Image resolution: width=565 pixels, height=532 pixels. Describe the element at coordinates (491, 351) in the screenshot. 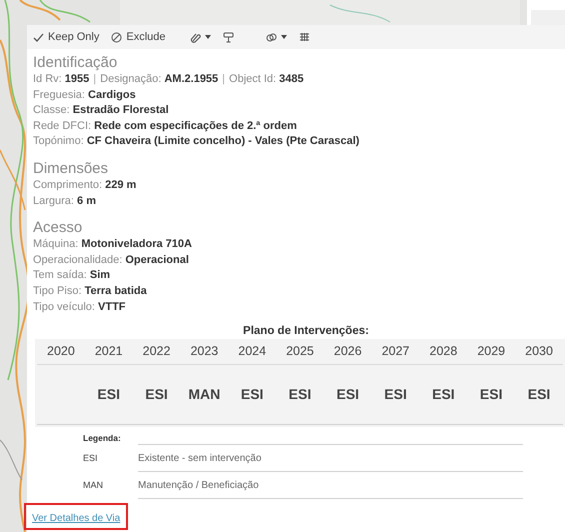

I see `year-header: 2029` at that location.